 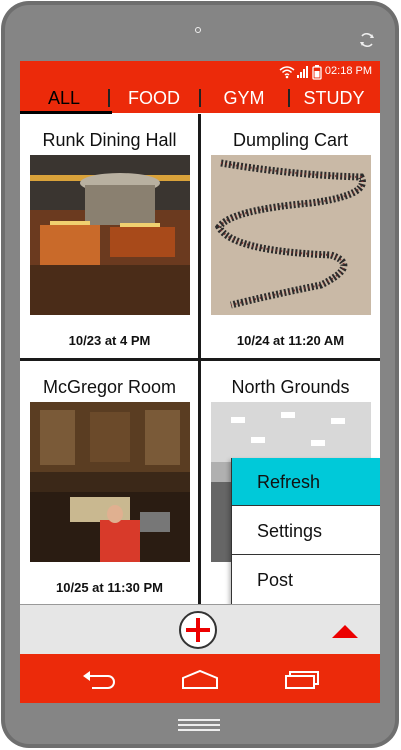 What do you see at coordinates (367, 40) in the screenshot?
I see `rotate-icon` at bounding box center [367, 40].